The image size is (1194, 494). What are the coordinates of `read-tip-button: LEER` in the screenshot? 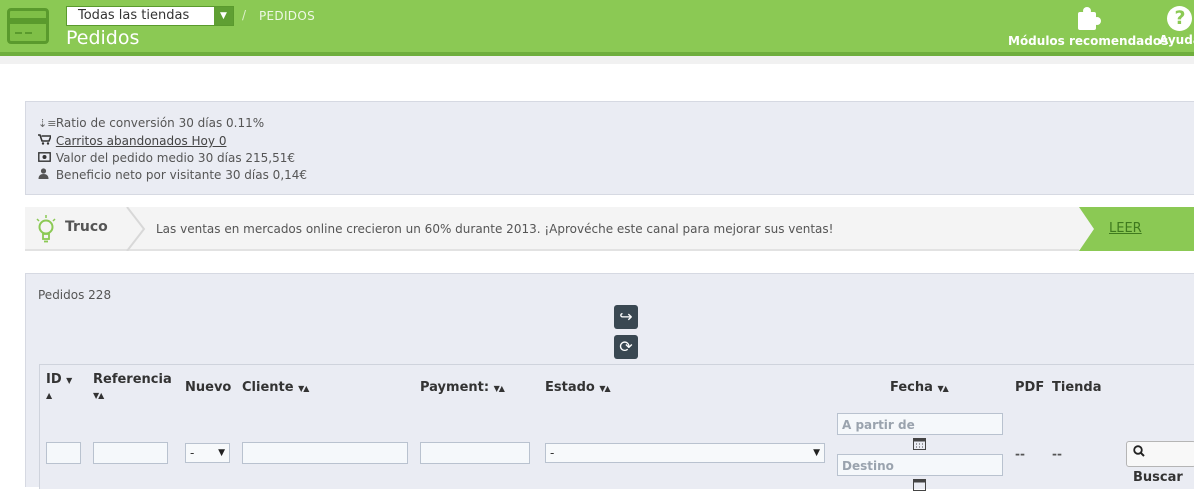 It's located at (1136, 229).